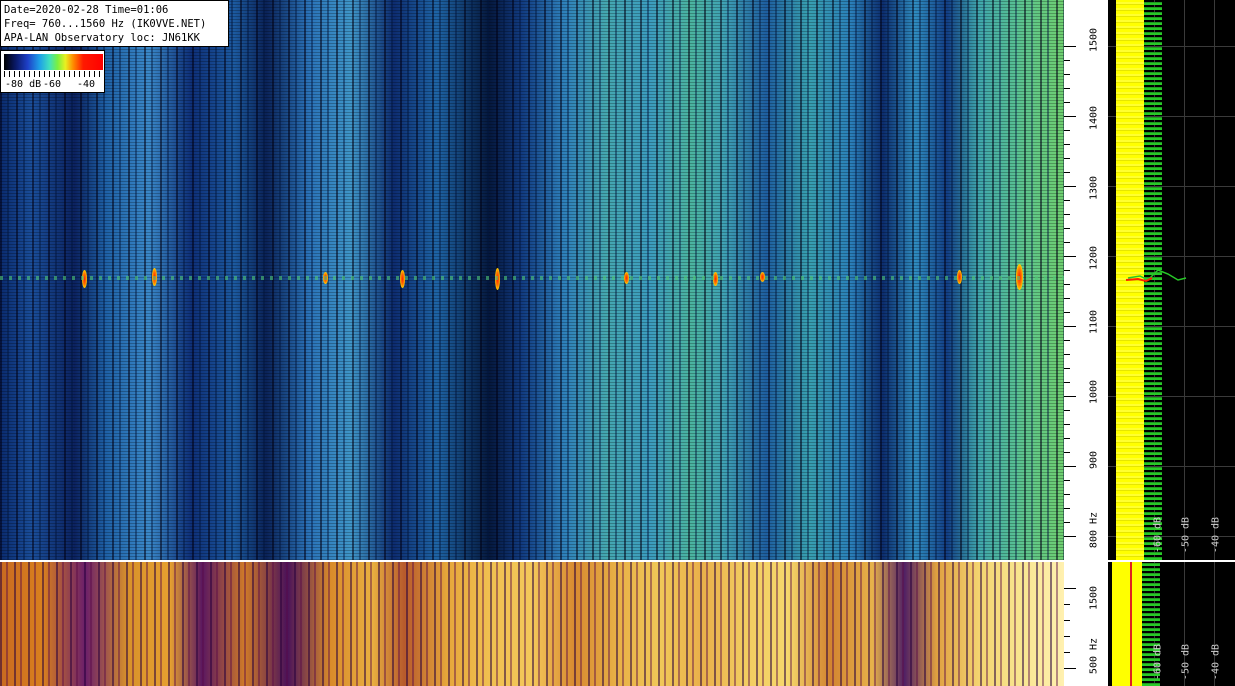  What do you see at coordinates (1127, 624) in the screenshot?
I see `low-average-spectrum-trace` at bounding box center [1127, 624].